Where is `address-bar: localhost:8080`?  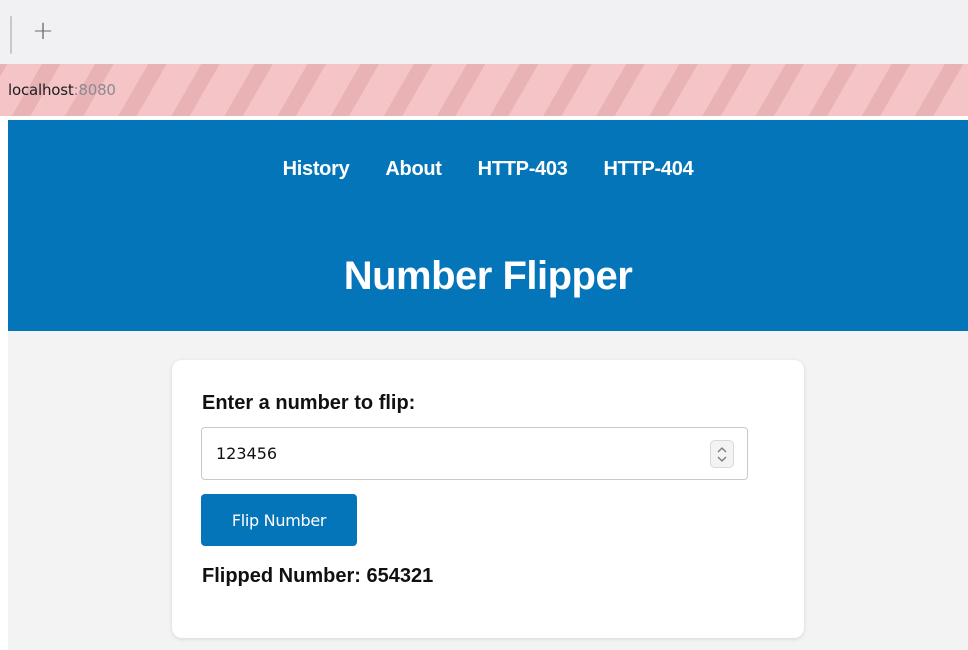
address-bar: localhost:8080 is located at coordinates (484, 90).